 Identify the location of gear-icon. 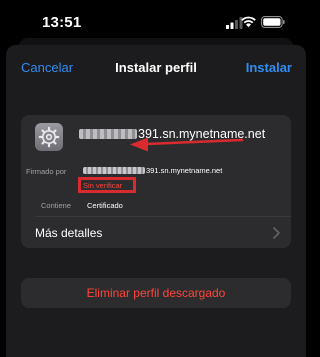
(49, 137).